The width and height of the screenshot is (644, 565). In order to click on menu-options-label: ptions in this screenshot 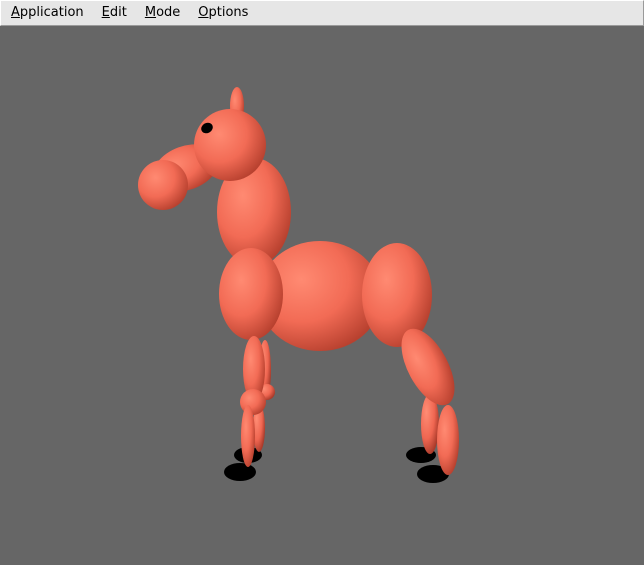, I will do `click(228, 12)`.